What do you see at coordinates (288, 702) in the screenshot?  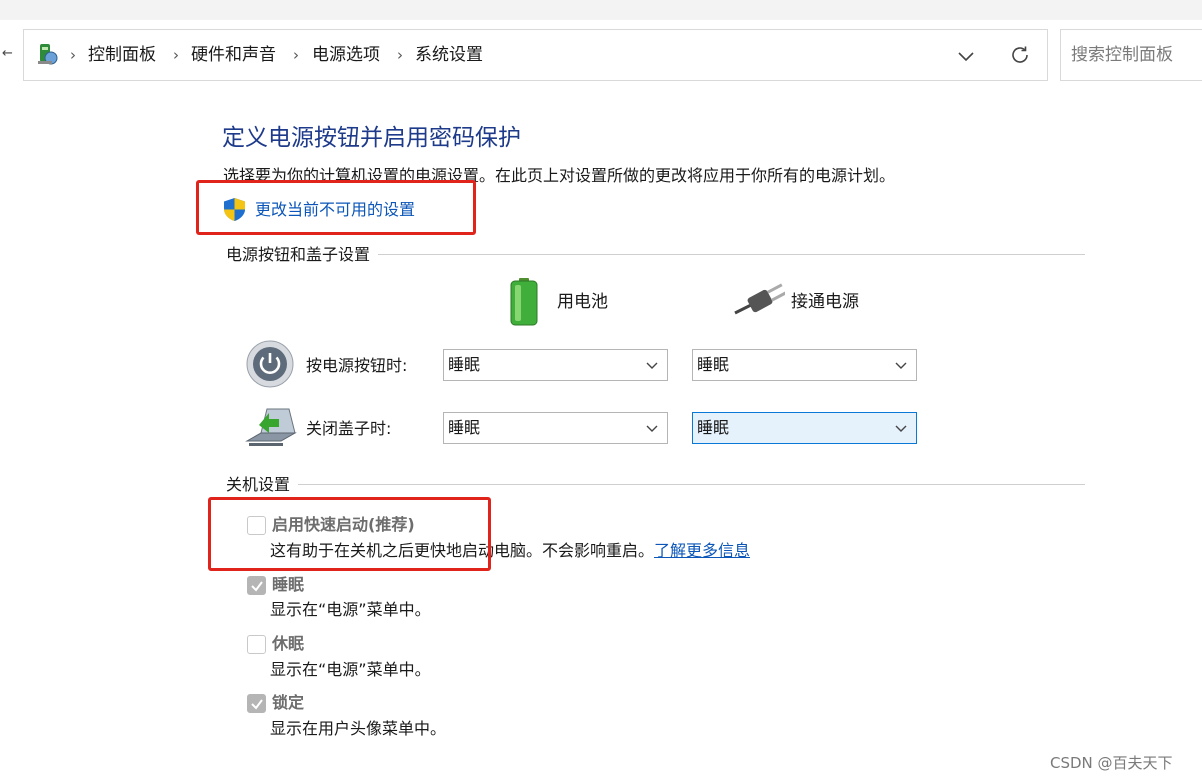 I see `lock-label: 锁定` at bounding box center [288, 702].